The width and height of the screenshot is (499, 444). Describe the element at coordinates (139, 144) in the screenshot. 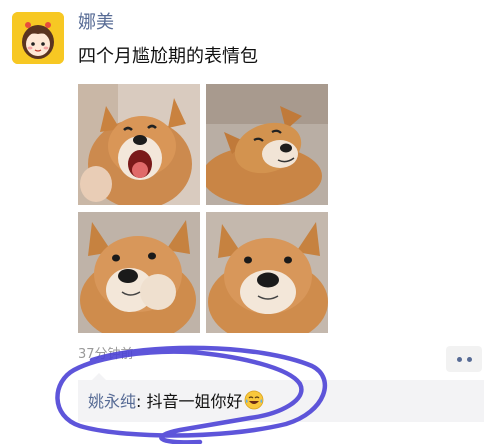

I see `shiba-laughing-photo` at that location.